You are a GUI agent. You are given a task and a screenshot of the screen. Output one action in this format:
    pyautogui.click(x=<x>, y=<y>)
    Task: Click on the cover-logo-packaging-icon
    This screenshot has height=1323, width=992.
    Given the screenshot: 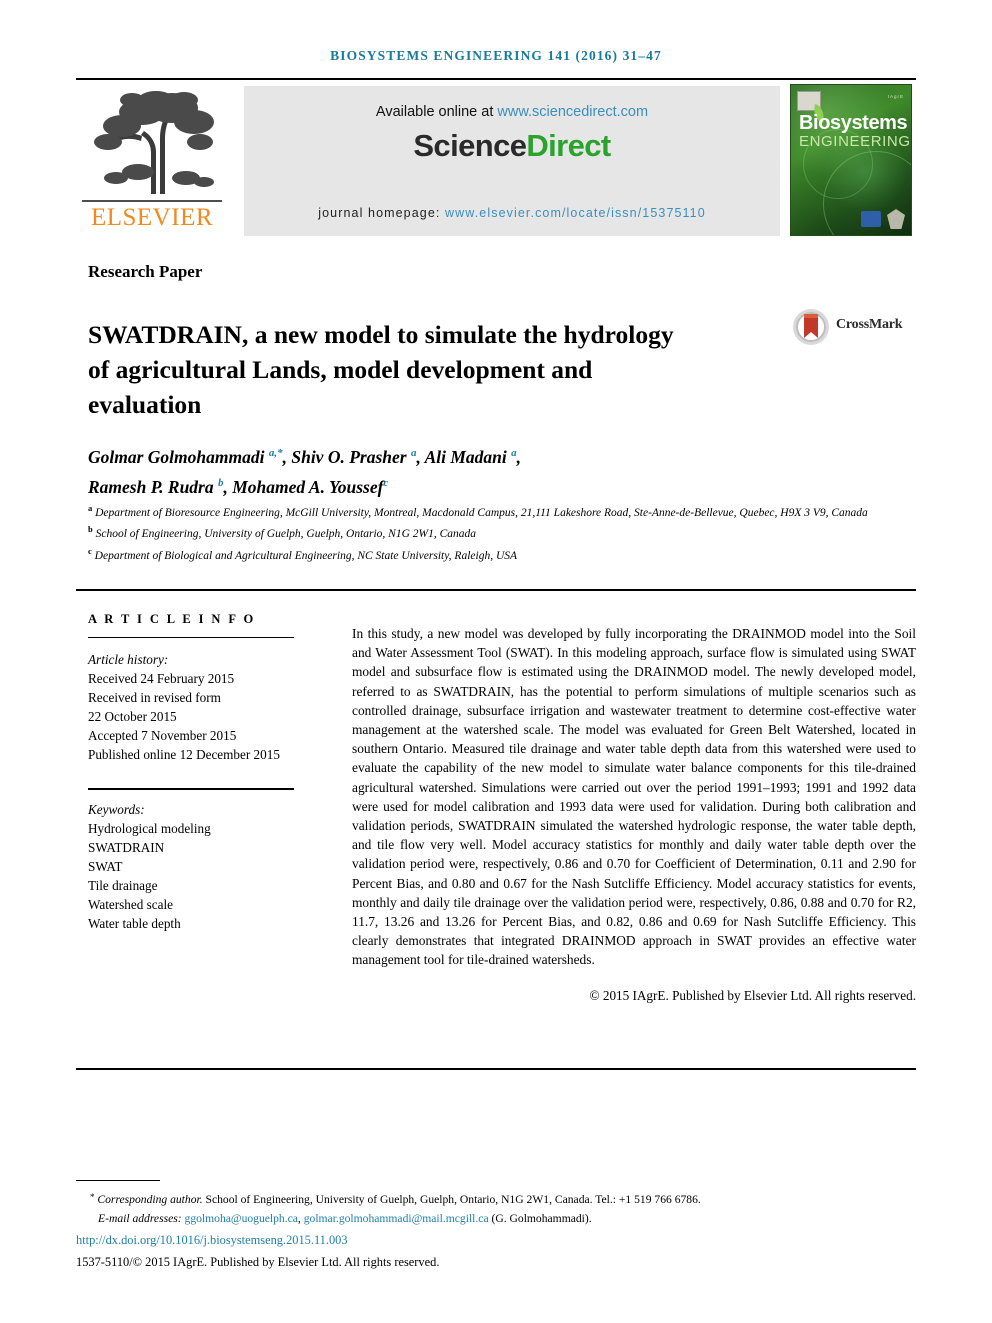 What is the action you would take?
    pyautogui.click(x=871, y=219)
    